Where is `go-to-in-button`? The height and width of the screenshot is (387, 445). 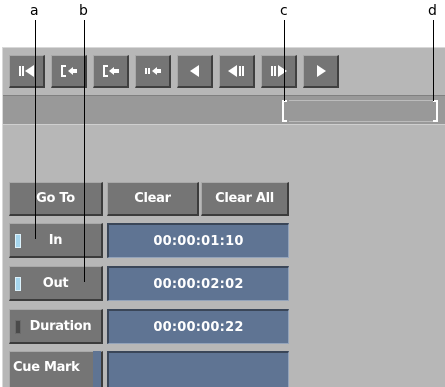
go-to-in-button is located at coordinates (27, 71).